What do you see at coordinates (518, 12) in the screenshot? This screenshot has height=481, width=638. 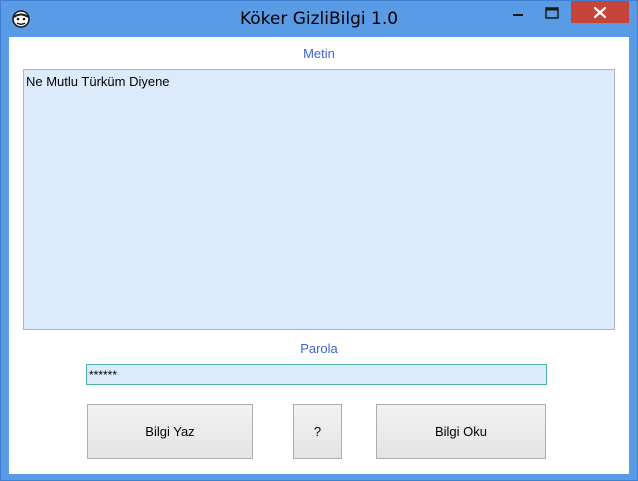 I see `minimize-button` at bounding box center [518, 12].